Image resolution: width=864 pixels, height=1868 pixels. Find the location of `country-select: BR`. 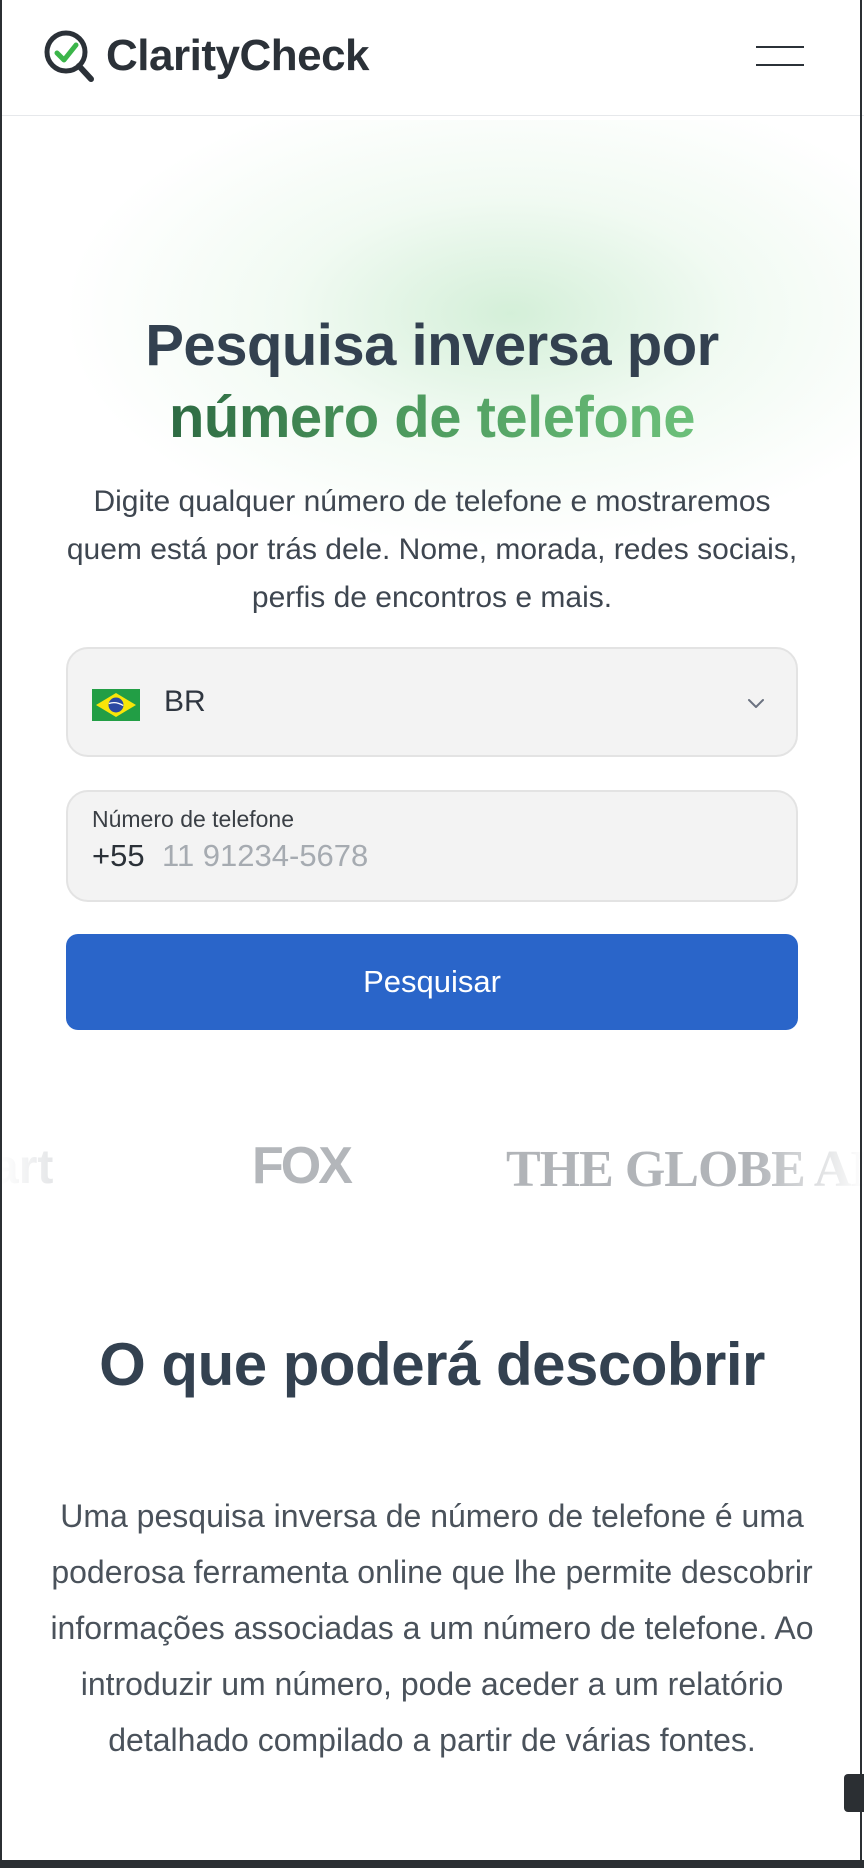

country-select: BR is located at coordinates (432, 702).